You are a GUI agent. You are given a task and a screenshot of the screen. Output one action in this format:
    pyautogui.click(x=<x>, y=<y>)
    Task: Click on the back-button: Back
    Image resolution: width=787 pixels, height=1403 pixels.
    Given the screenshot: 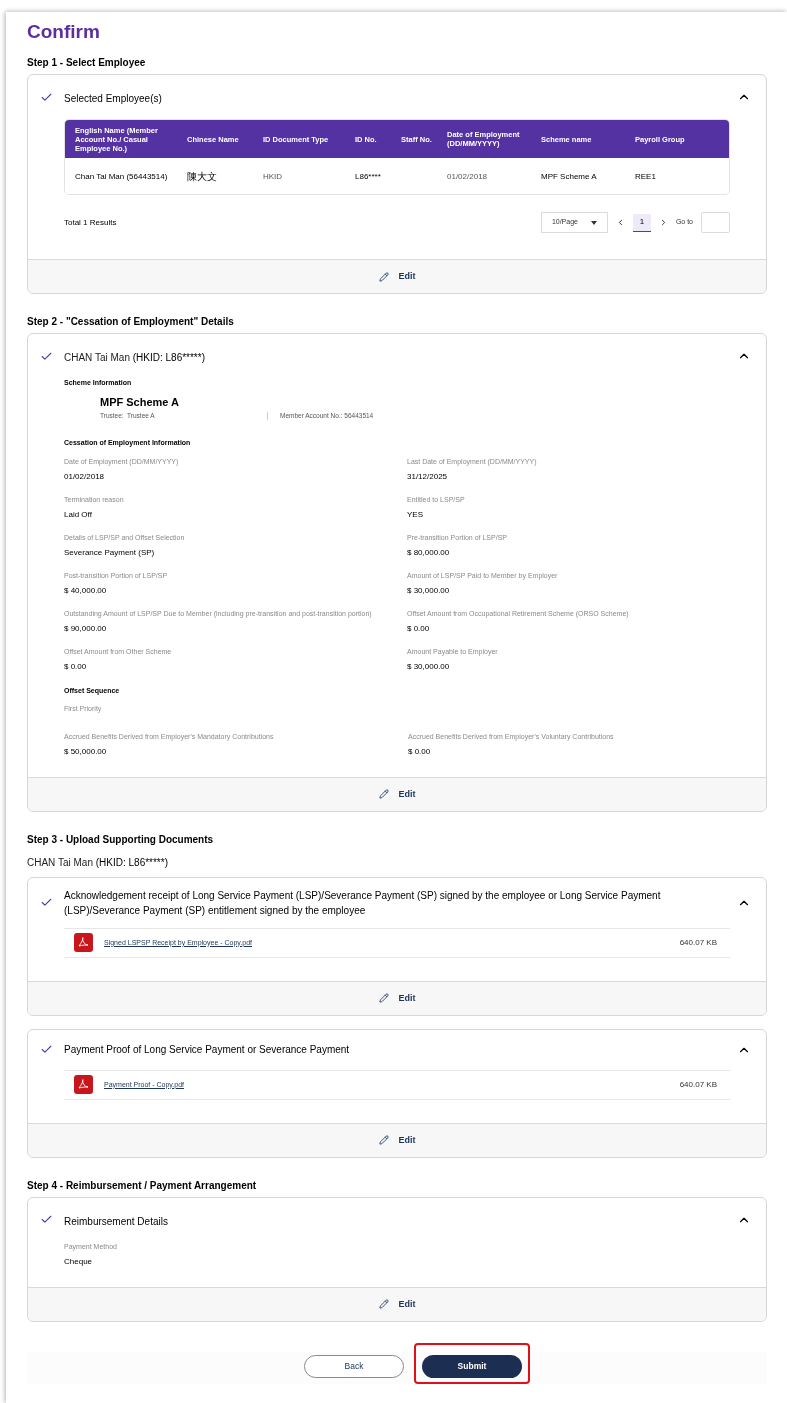 What is the action you would take?
    pyautogui.click(x=354, y=1366)
    